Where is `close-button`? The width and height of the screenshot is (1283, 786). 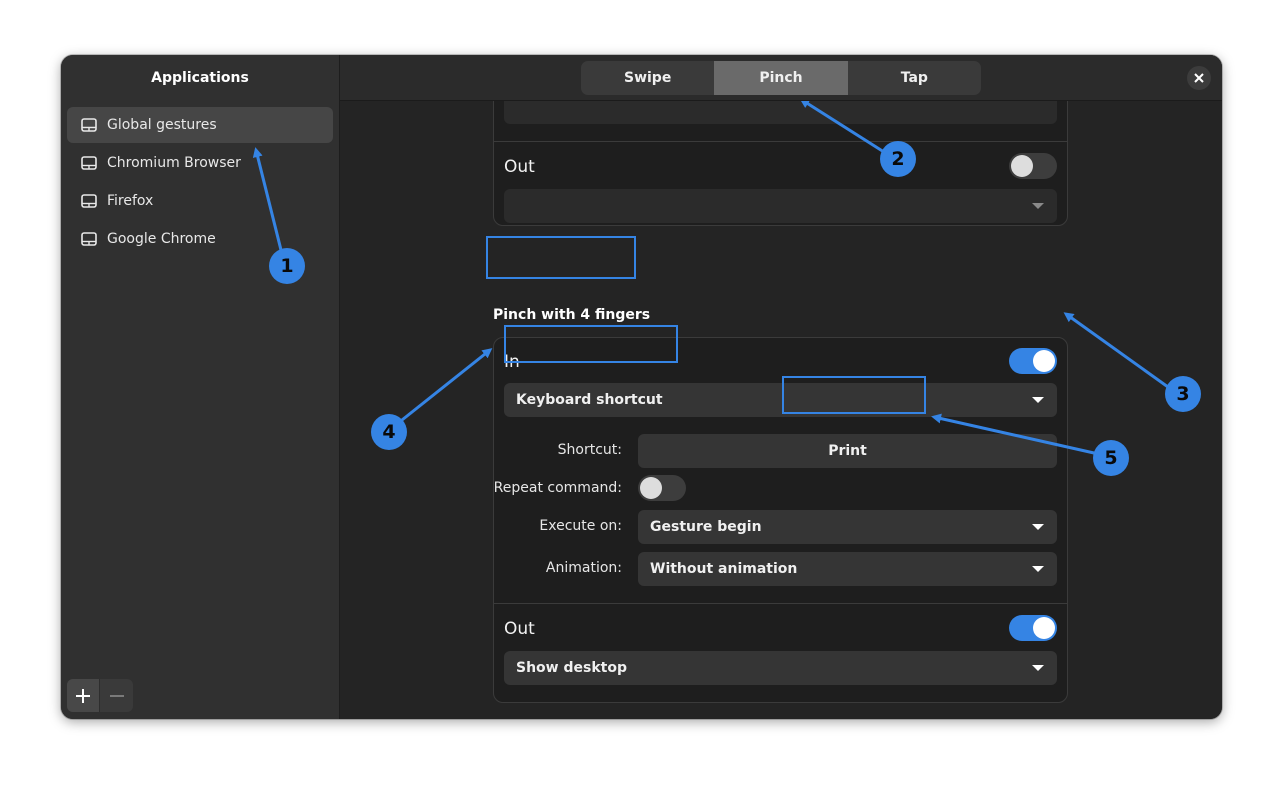
close-button is located at coordinates (1199, 78).